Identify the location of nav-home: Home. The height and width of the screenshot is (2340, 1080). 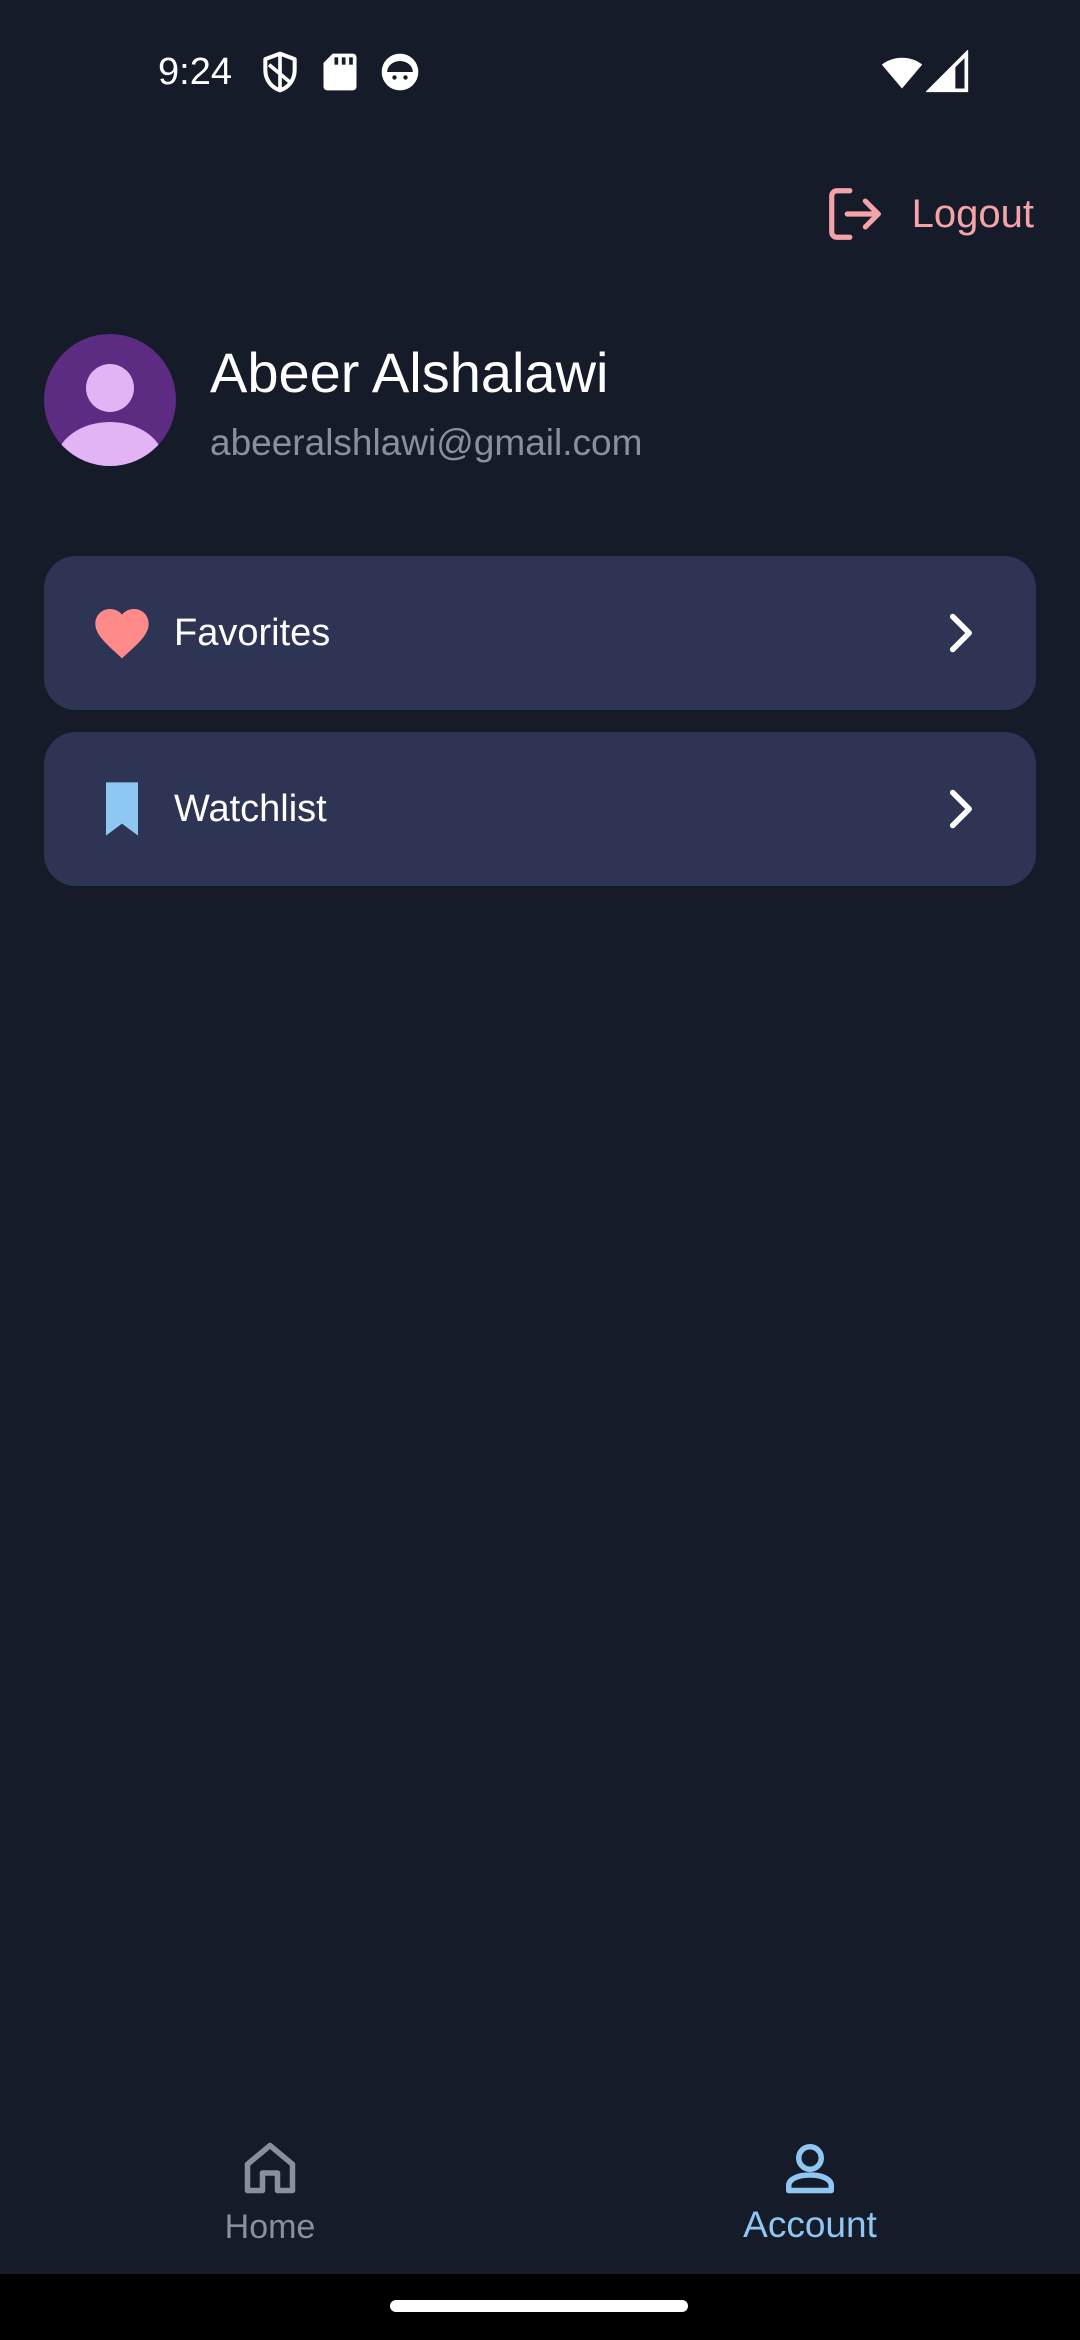
(270, 2188).